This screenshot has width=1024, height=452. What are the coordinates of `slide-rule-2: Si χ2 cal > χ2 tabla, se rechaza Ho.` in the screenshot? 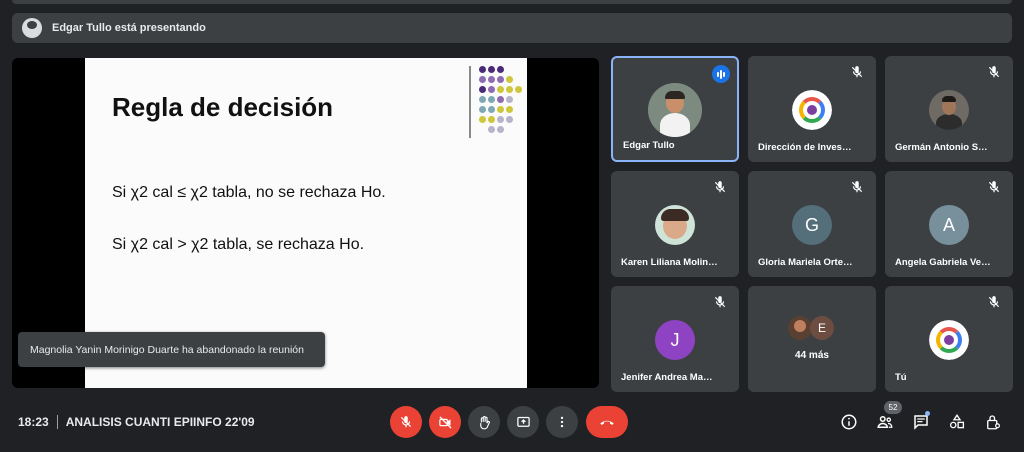 It's located at (238, 244).